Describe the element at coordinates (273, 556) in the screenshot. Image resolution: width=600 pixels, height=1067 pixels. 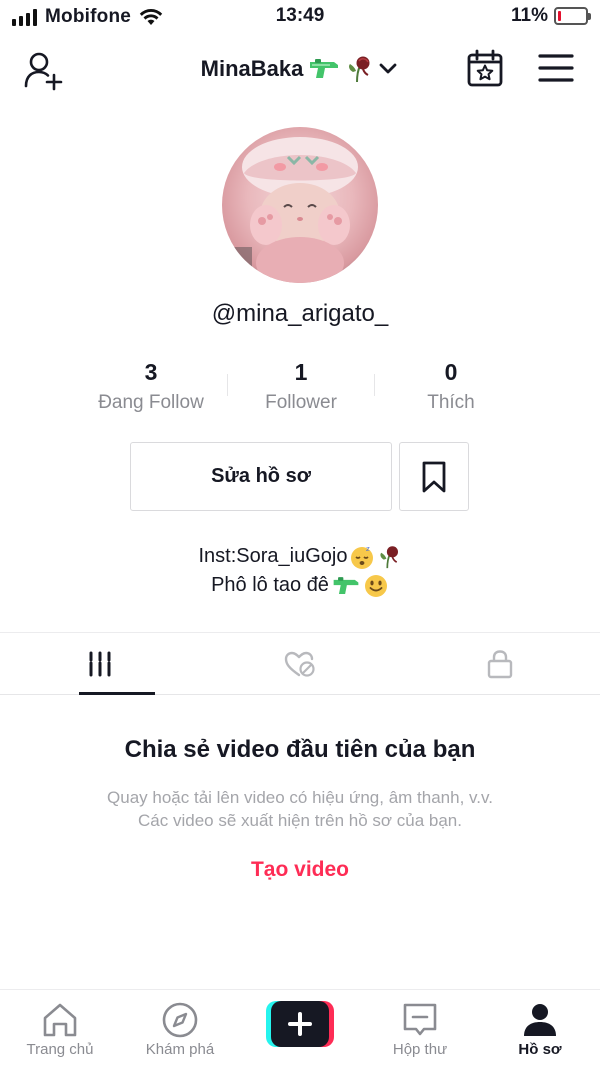
I see `bio-line-1: Inst:Sora_iuGojo` at that location.